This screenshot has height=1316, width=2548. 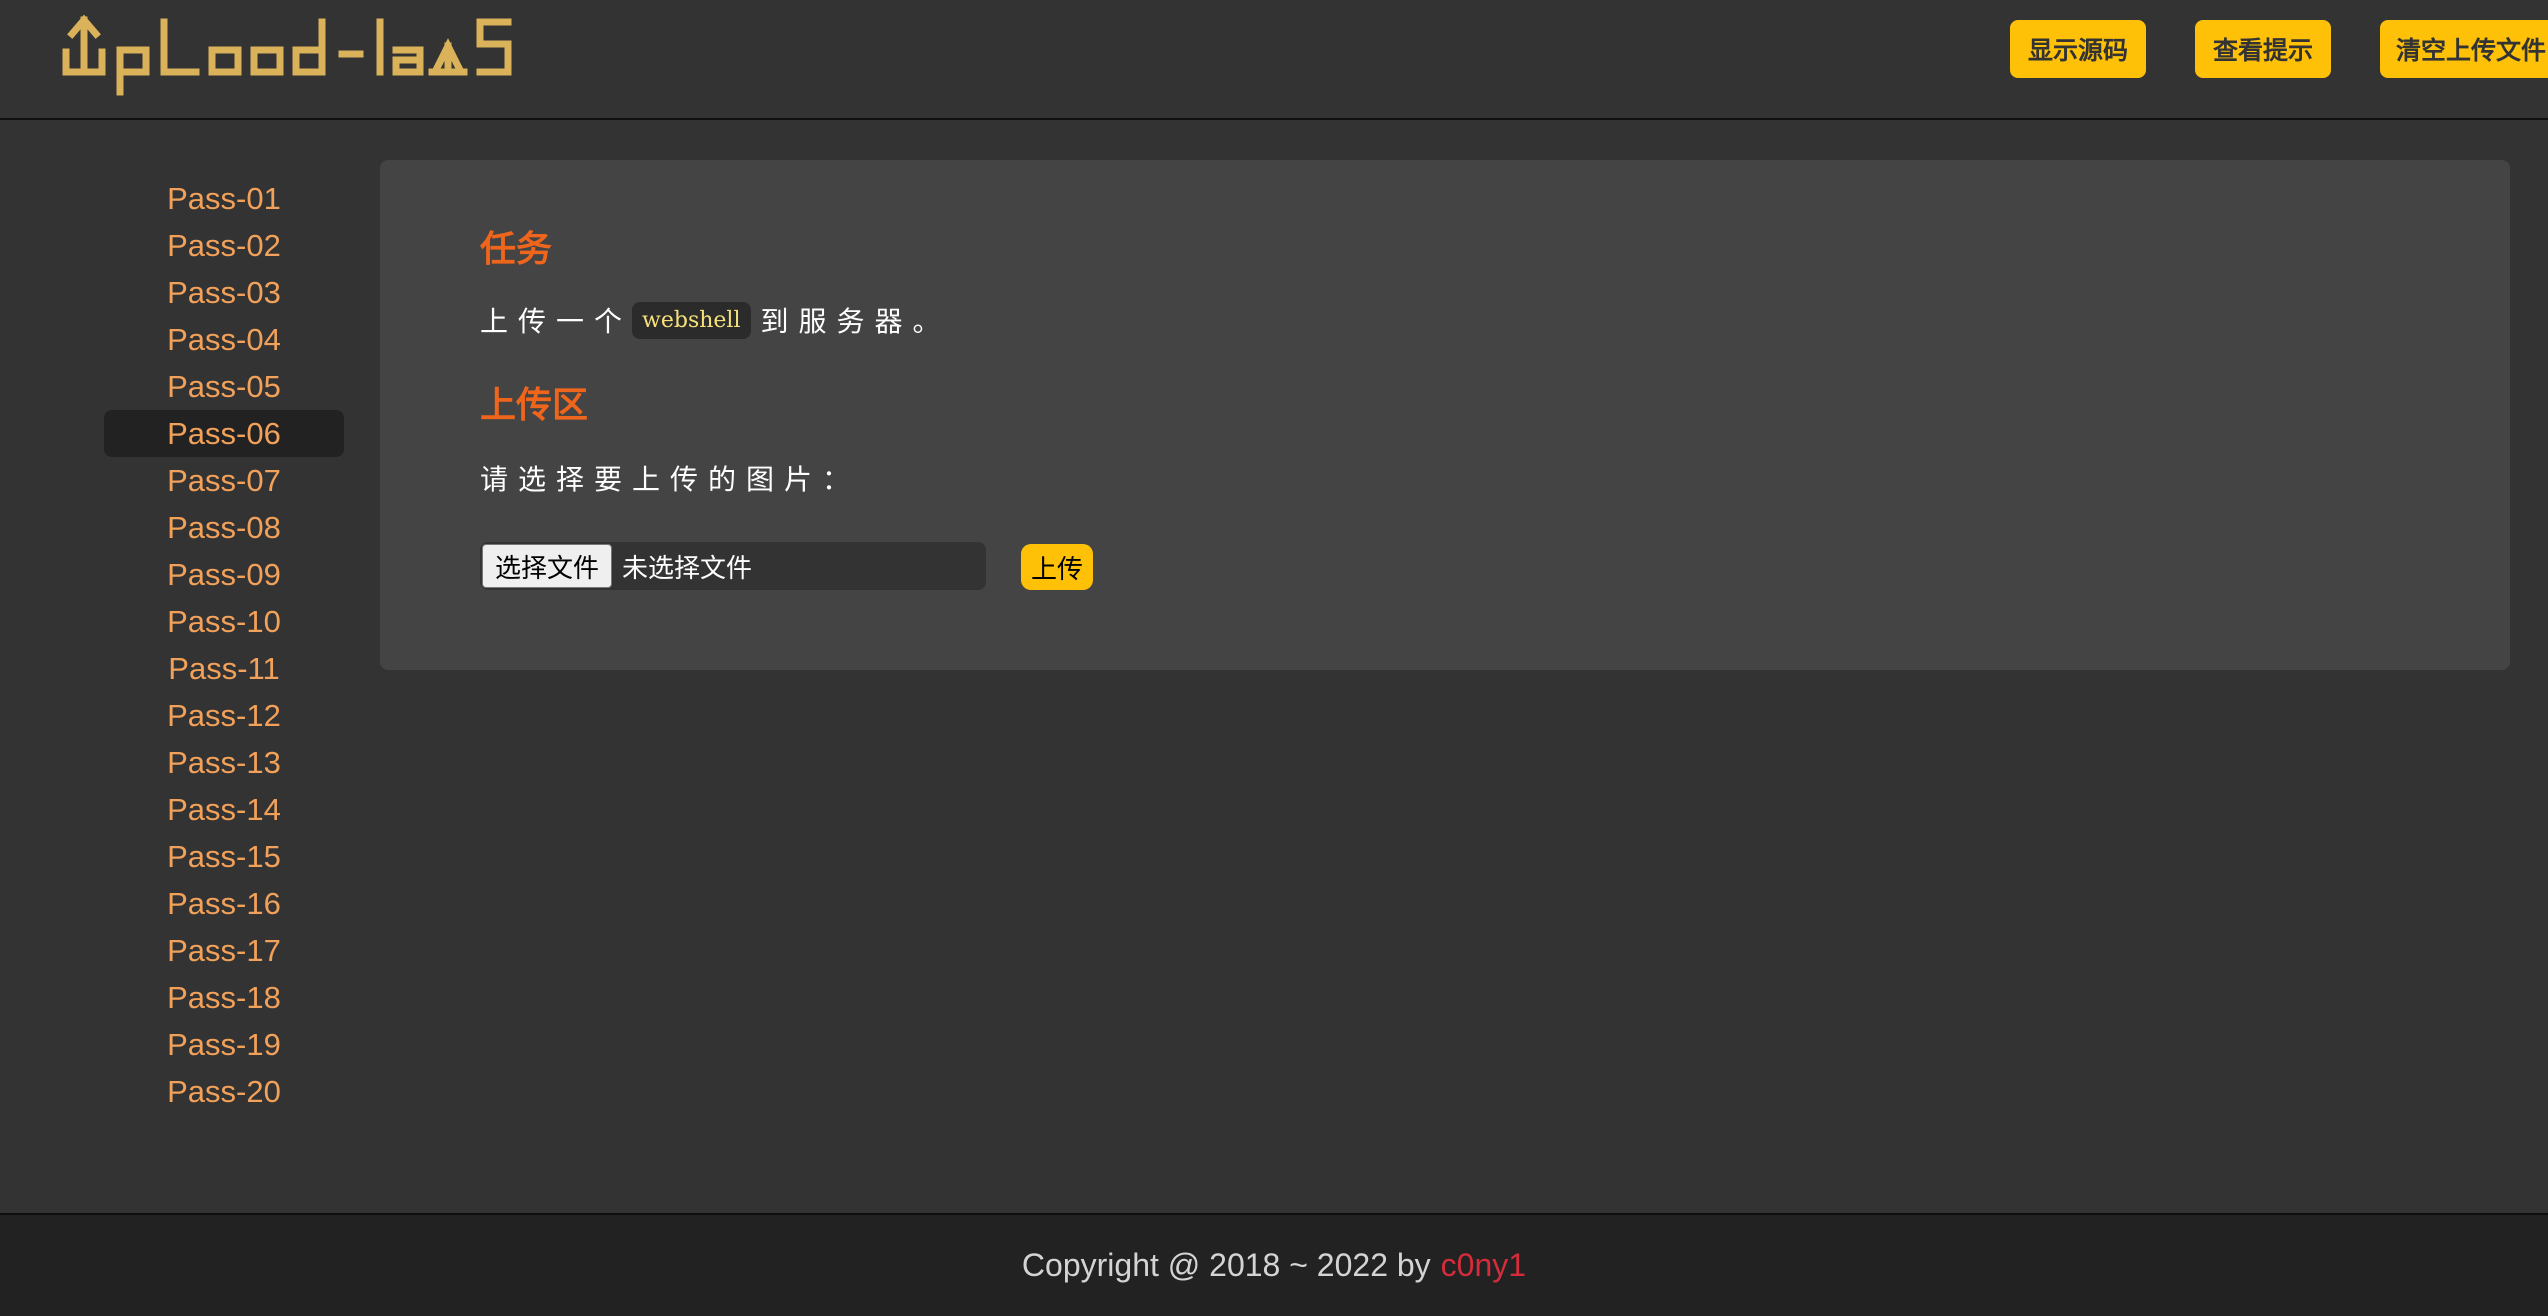 What do you see at coordinates (224, 198) in the screenshot?
I see `sidebar-item-pass-01: Pass-01` at bounding box center [224, 198].